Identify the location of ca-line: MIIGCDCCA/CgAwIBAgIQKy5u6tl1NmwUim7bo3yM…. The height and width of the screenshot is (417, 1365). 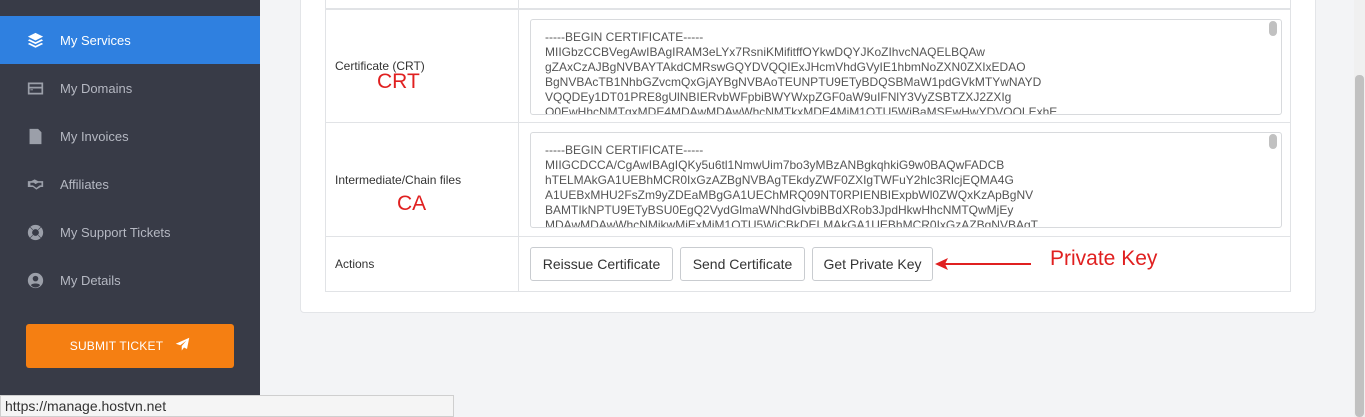
(775, 165).